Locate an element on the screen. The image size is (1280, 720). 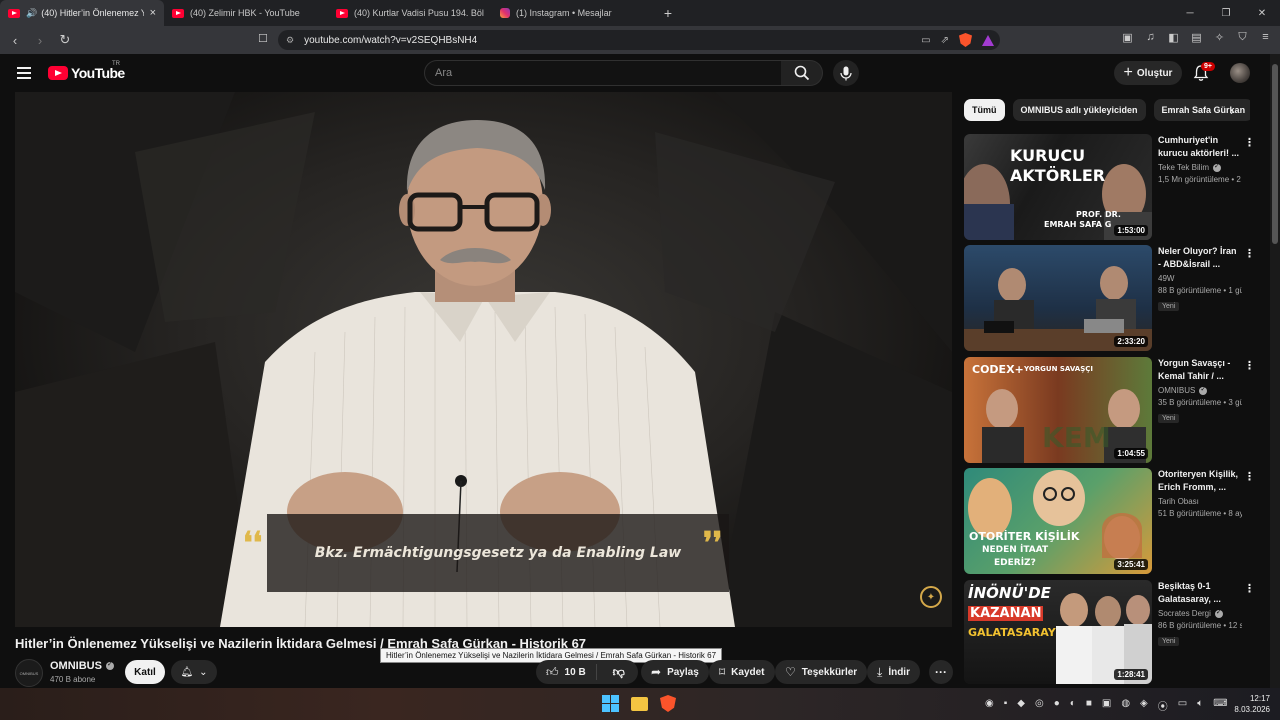
video-thumbnail: İNÖNÜ'DE KAZANAN GALATASARAY 1:28:41 is located at coordinates (1058, 632).